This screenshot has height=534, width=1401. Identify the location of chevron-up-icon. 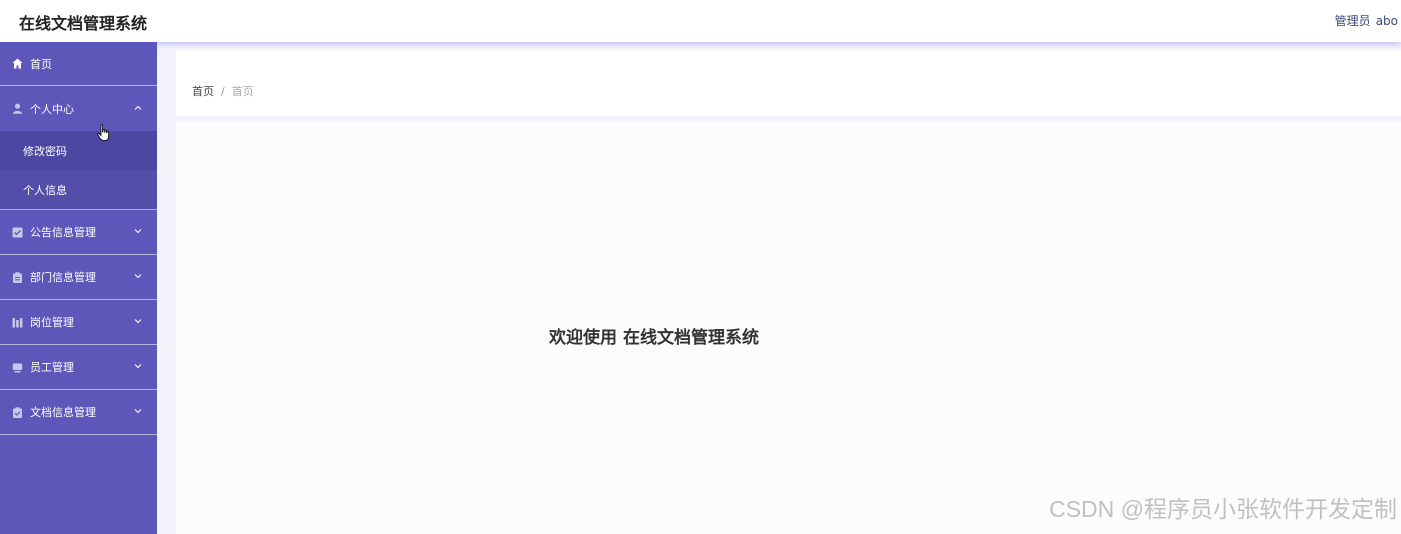
(138, 108).